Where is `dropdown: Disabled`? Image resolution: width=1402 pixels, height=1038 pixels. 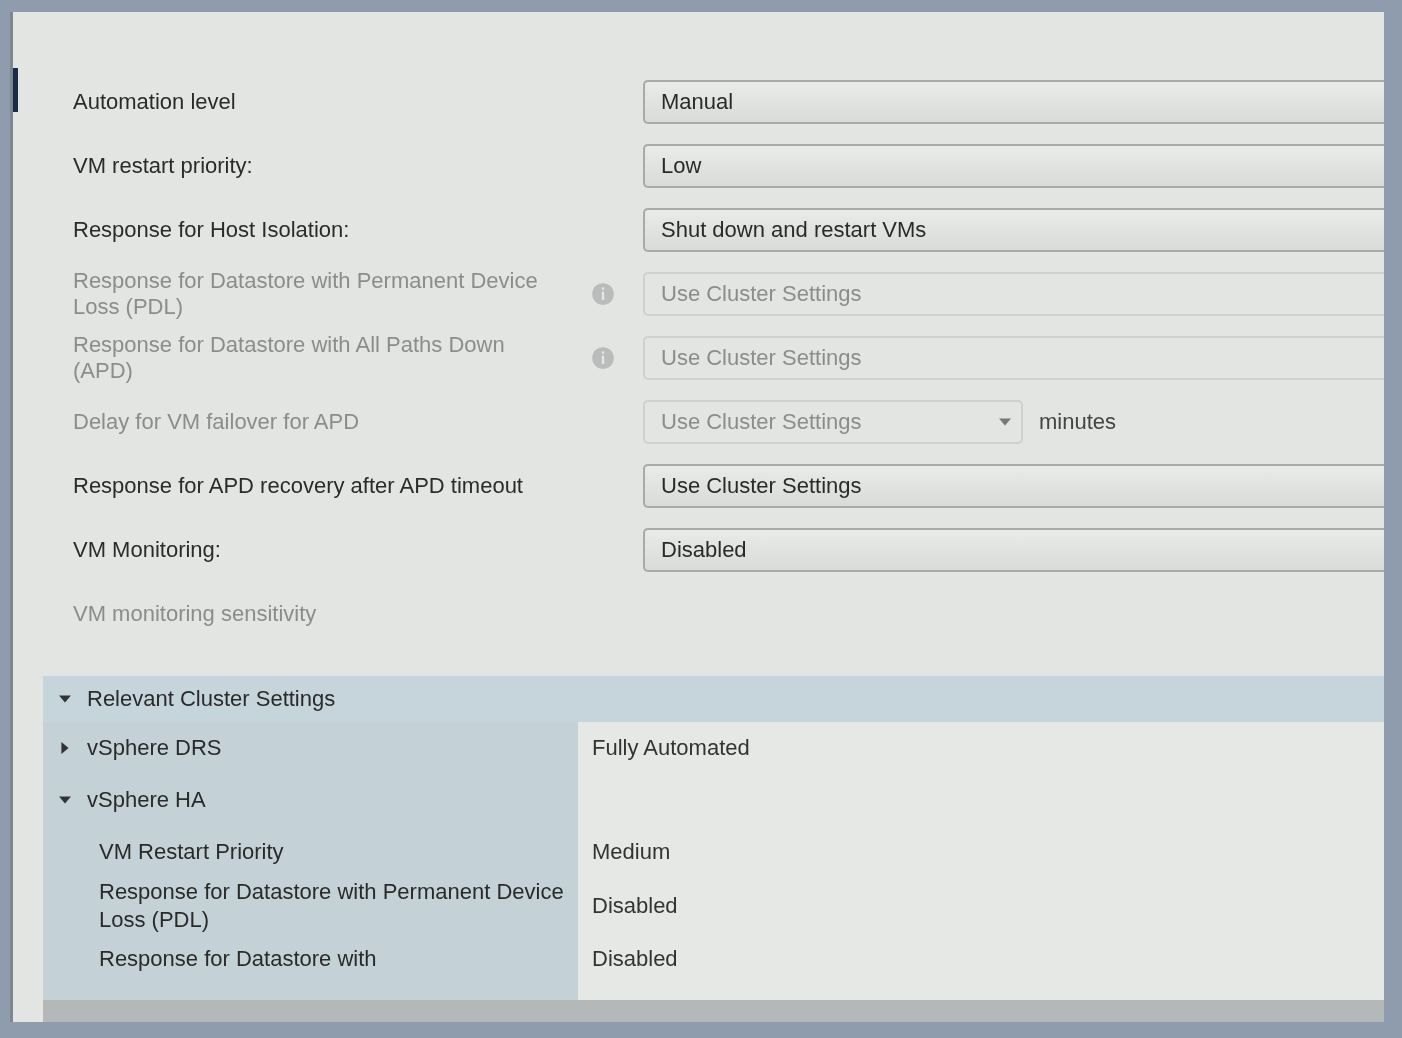 dropdown: Disabled is located at coordinates (1013, 550).